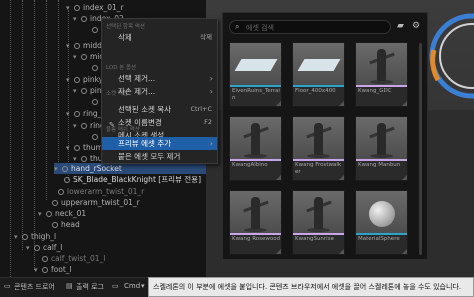 This screenshot has height=297, width=474. What do you see at coordinates (145, 109) in the screenshot?
I see `menu-item-label: 선택된 소켓 복사` at bounding box center [145, 109].